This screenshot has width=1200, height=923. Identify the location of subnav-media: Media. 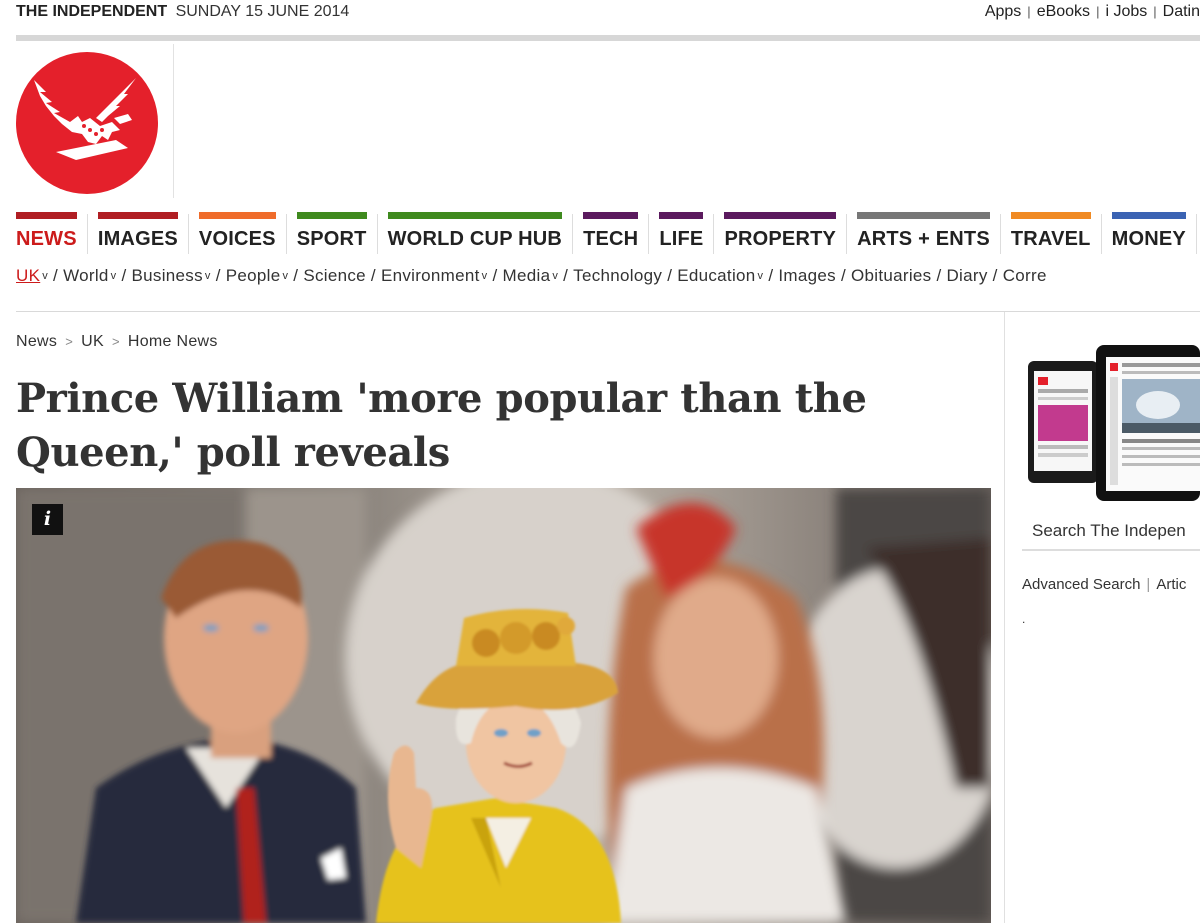
(527, 275).